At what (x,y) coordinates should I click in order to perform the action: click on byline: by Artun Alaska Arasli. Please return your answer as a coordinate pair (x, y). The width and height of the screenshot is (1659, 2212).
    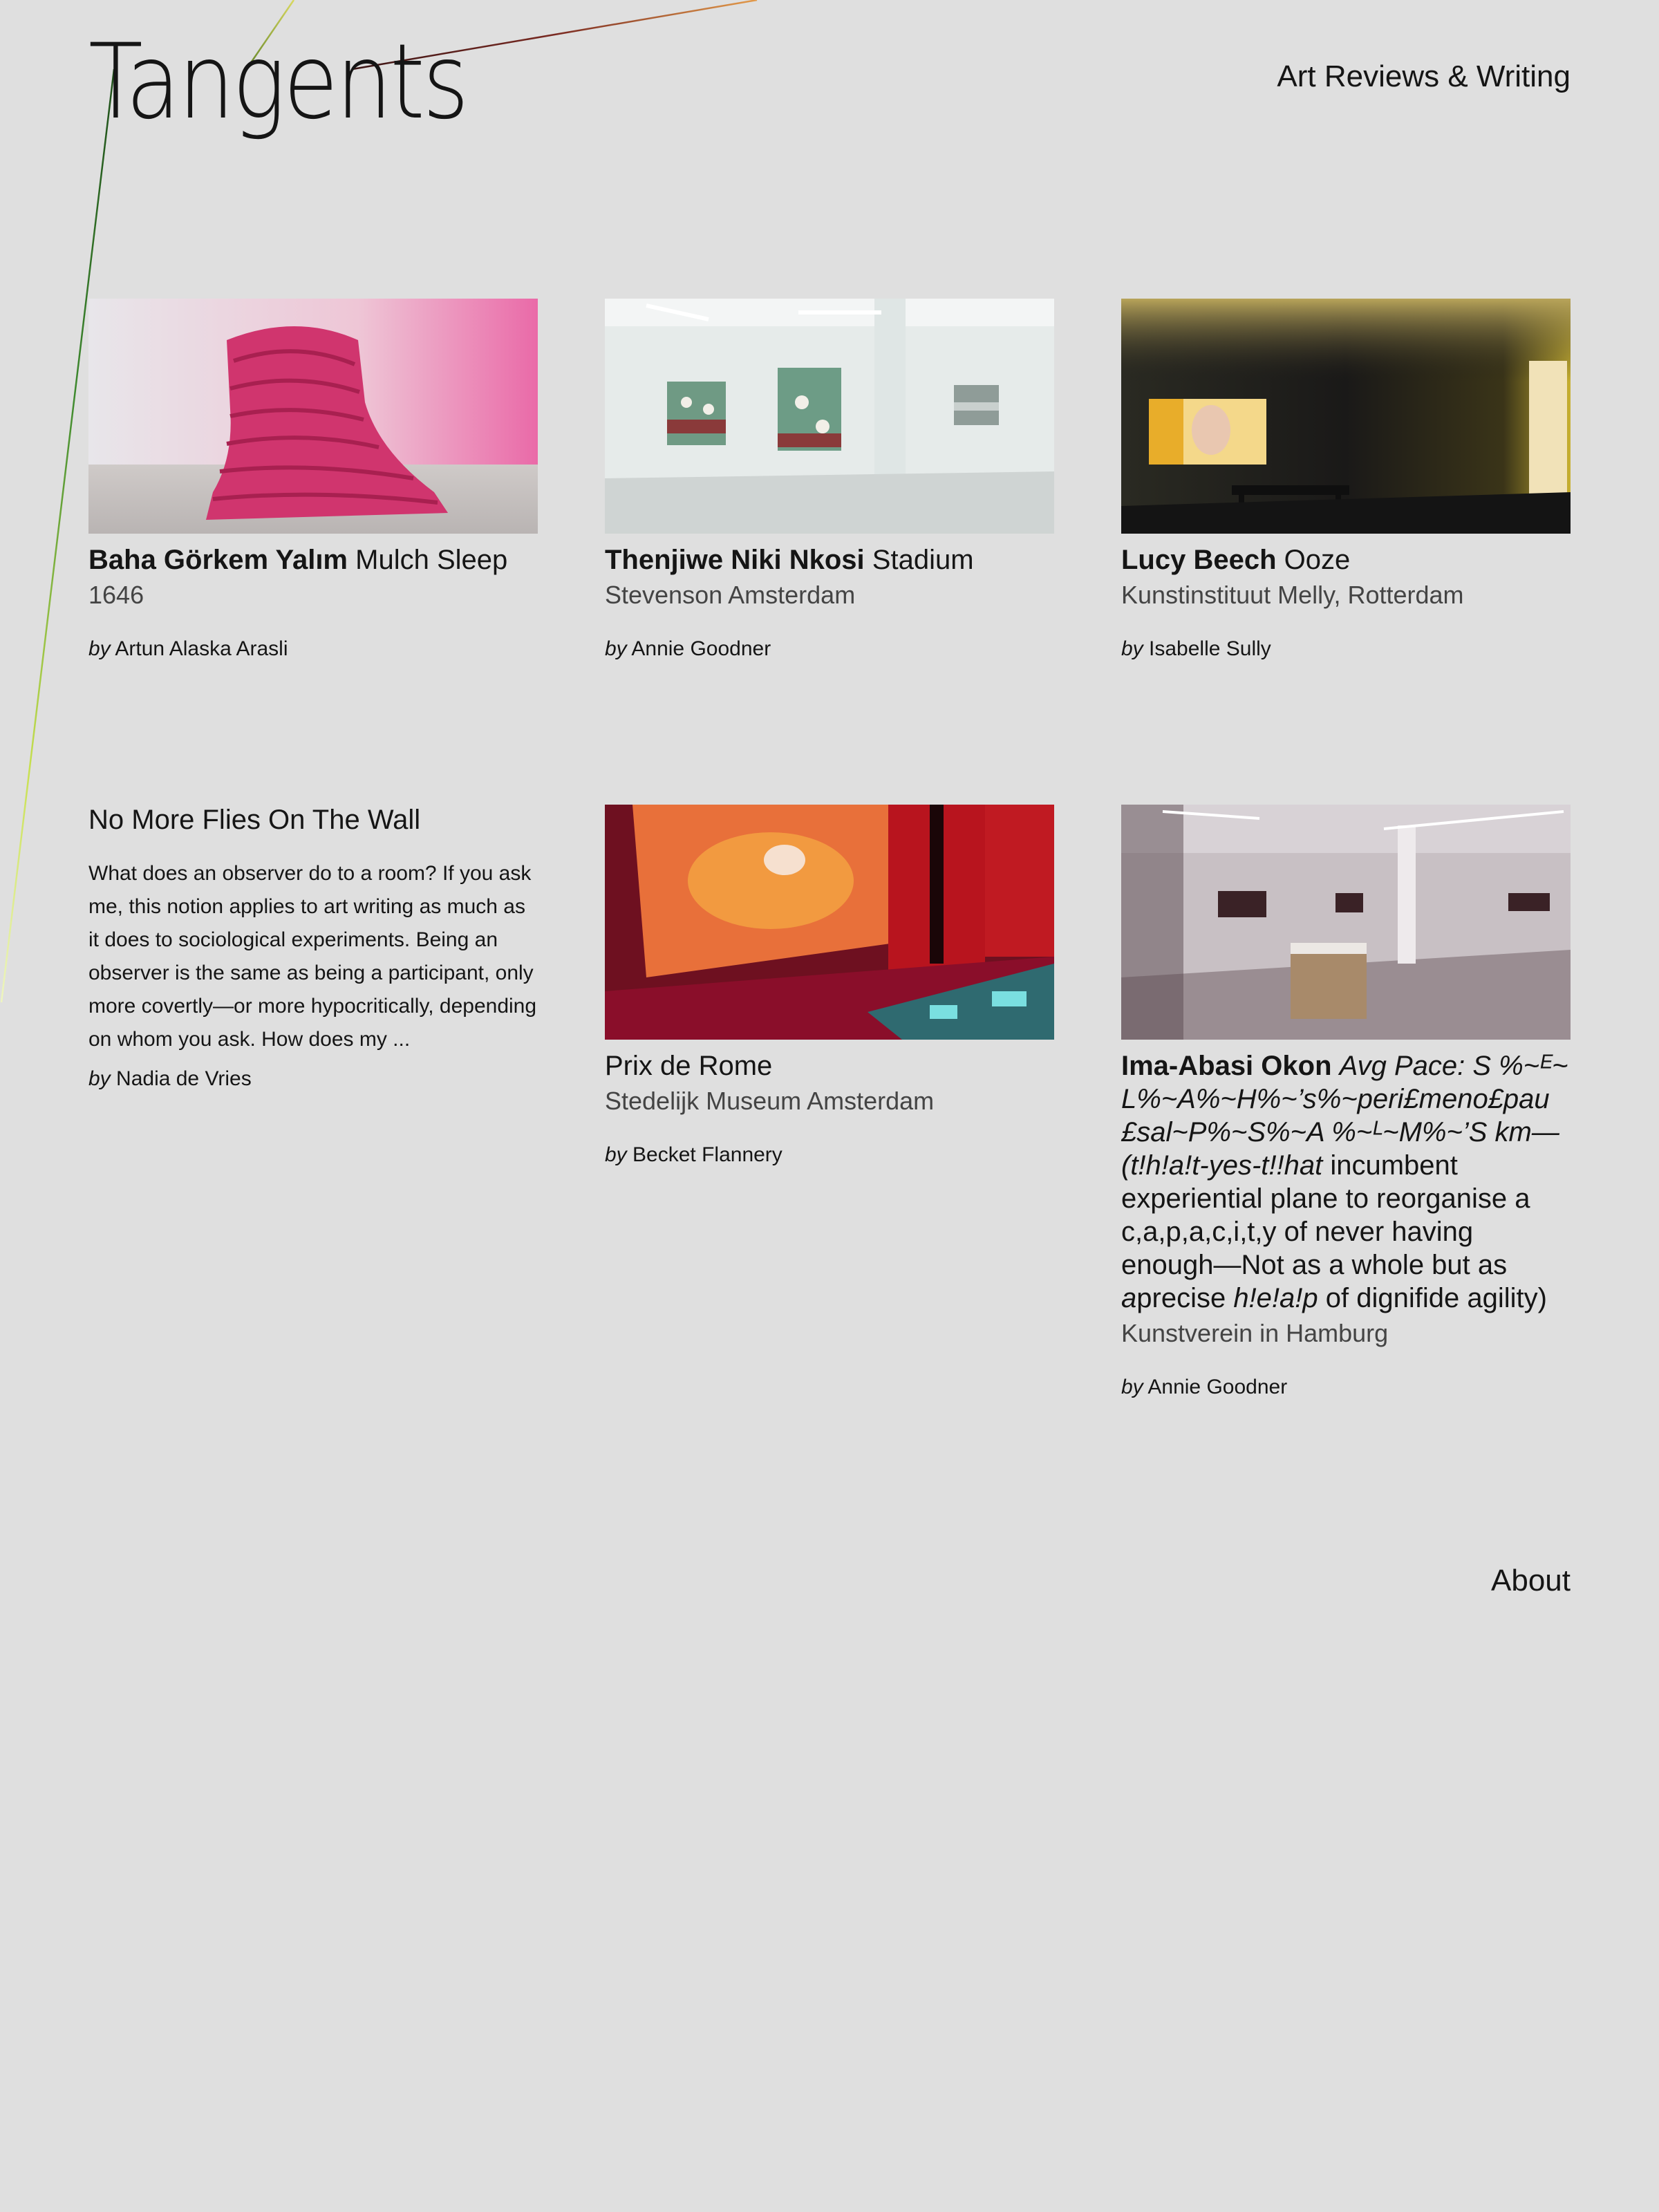
    Looking at the image, I should click on (313, 649).